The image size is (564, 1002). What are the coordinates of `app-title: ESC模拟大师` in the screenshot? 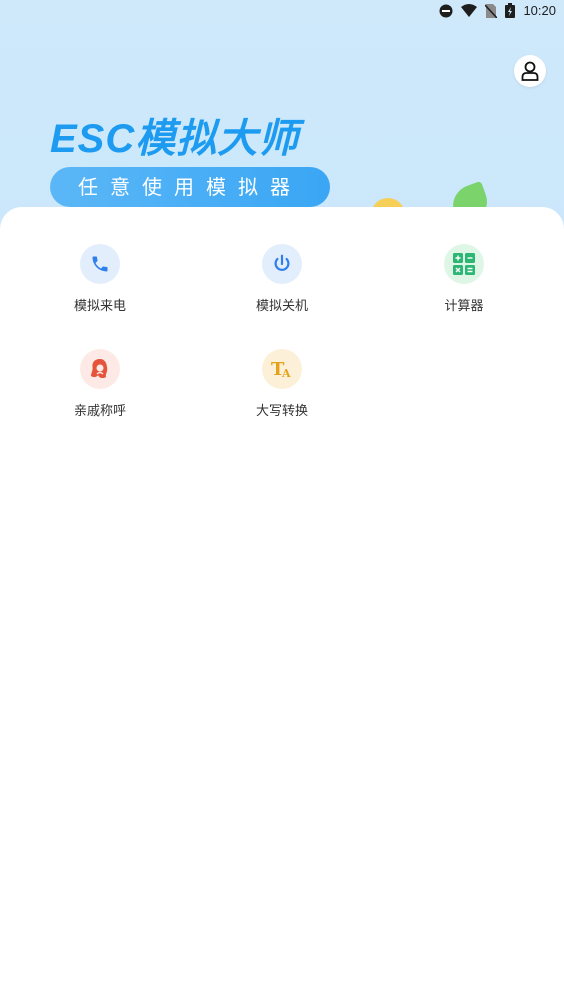 It's located at (175, 139).